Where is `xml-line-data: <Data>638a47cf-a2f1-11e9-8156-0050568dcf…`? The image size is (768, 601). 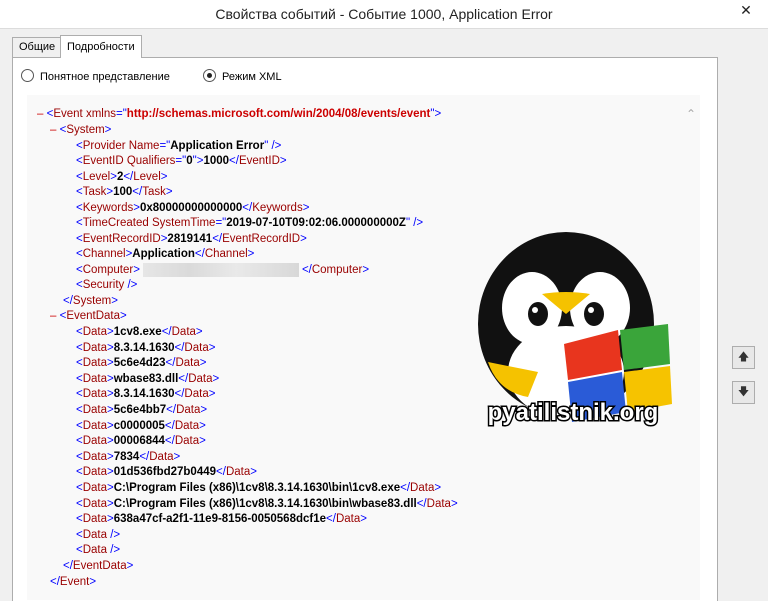
xml-line-data: <Data>638a47cf-a2f1-11e9-8156-0050568dcf… is located at coordinates (221, 519).